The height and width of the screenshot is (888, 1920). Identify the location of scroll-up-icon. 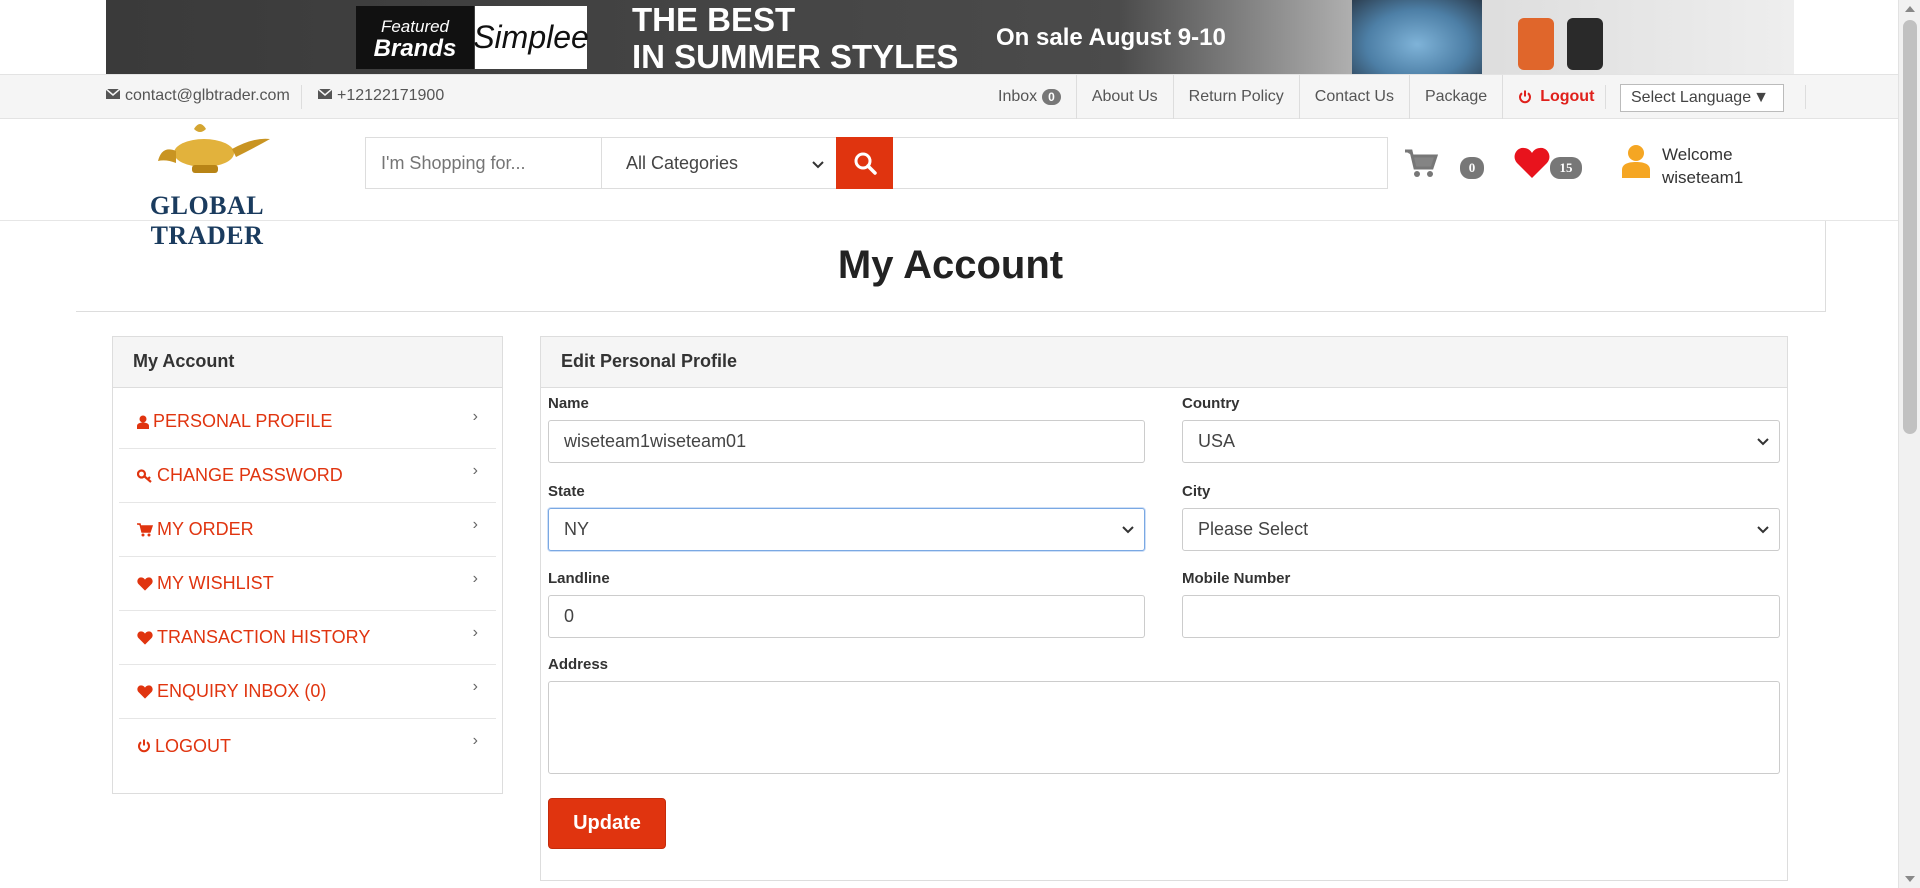
(1910, 9).